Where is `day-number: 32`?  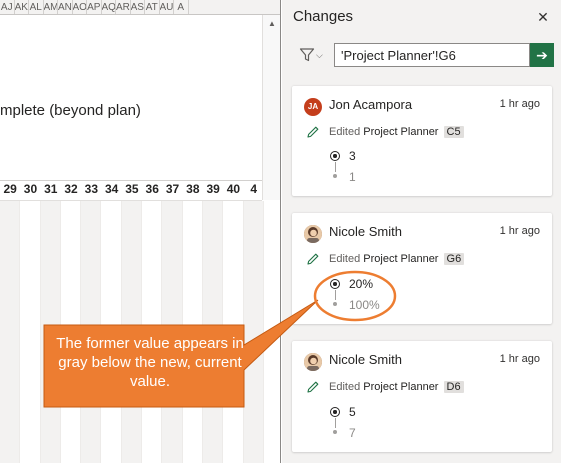
day-number: 32 is located at coordinates (71, 189).